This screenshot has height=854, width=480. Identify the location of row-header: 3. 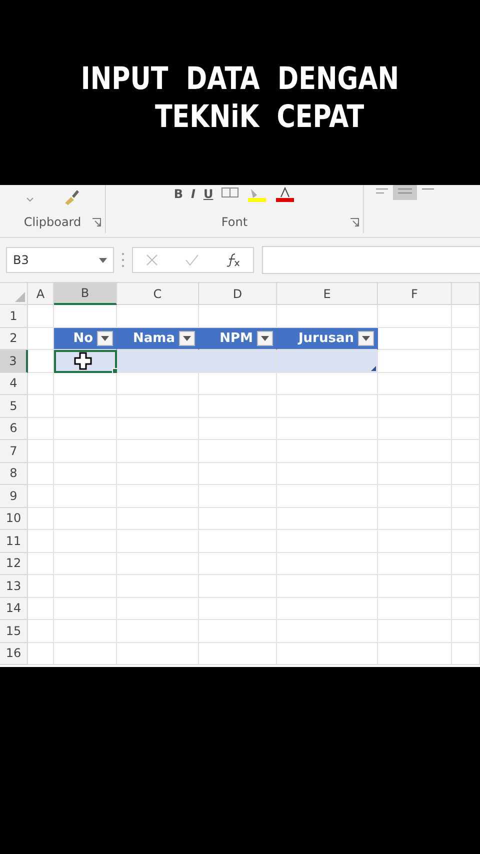
(14, 361).